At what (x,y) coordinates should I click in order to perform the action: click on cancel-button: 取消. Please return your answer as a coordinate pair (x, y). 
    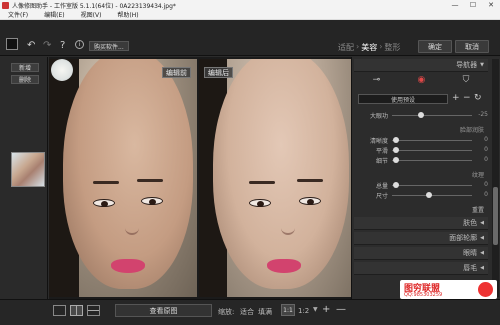
    Looking at the image, I should click on (472, 46).